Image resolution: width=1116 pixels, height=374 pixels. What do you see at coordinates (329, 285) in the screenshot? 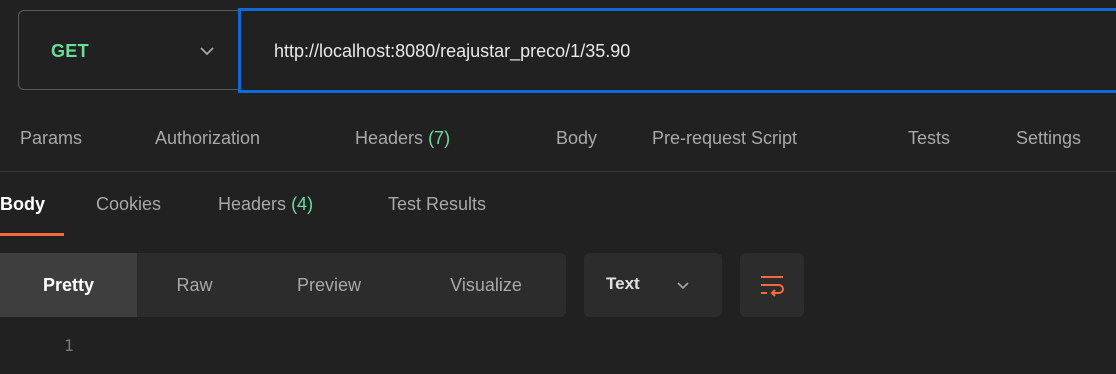
I see `view-preview-button: Preview` at bounding box center [329, 285].